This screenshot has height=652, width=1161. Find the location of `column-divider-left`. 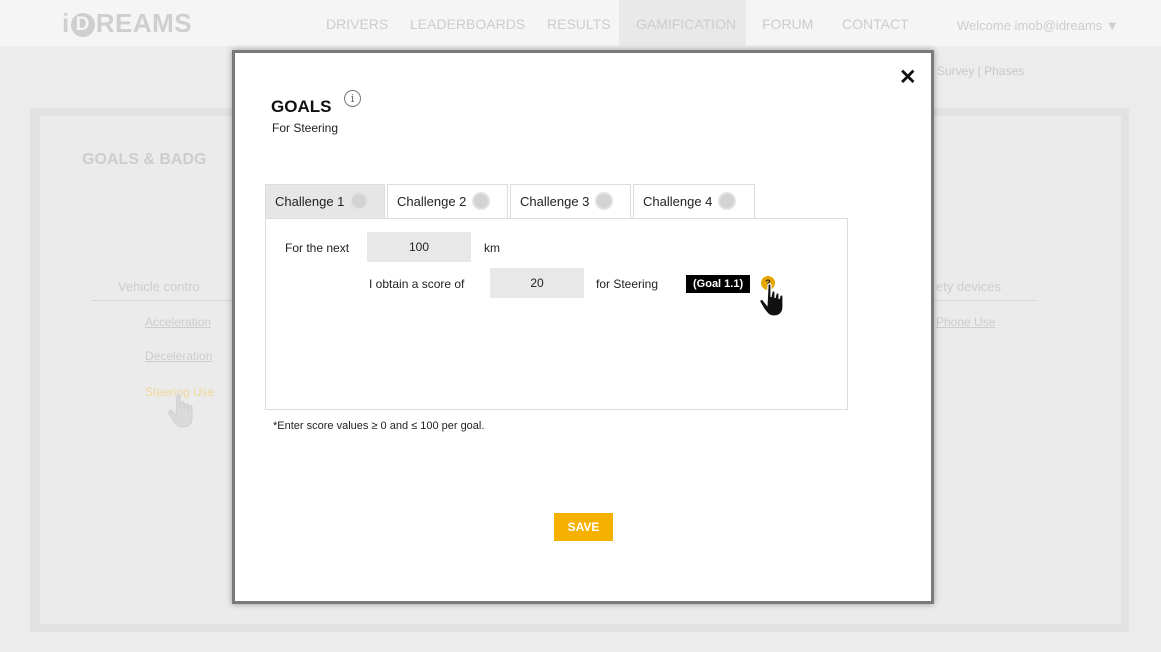

column-divider-left is located at coordinates (162, 300).